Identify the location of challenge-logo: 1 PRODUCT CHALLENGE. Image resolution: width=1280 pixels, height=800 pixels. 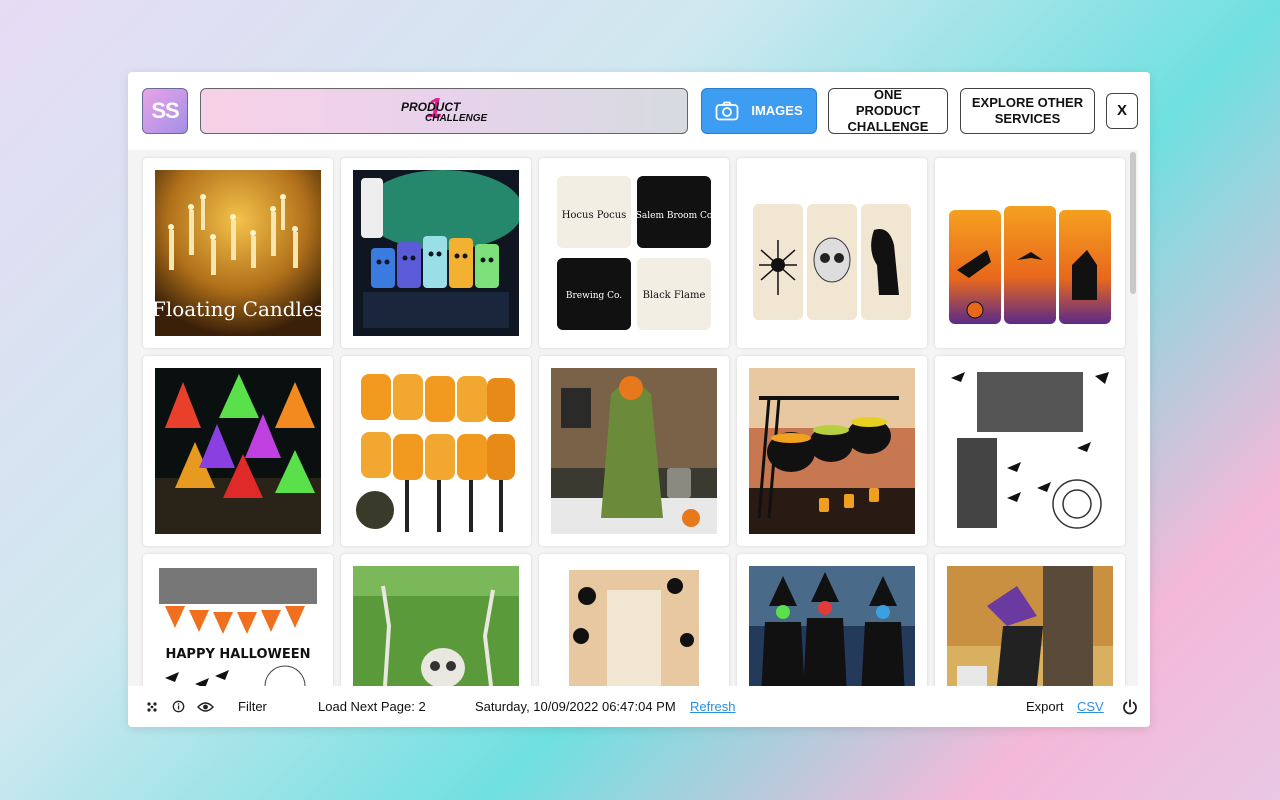
(444, 111).